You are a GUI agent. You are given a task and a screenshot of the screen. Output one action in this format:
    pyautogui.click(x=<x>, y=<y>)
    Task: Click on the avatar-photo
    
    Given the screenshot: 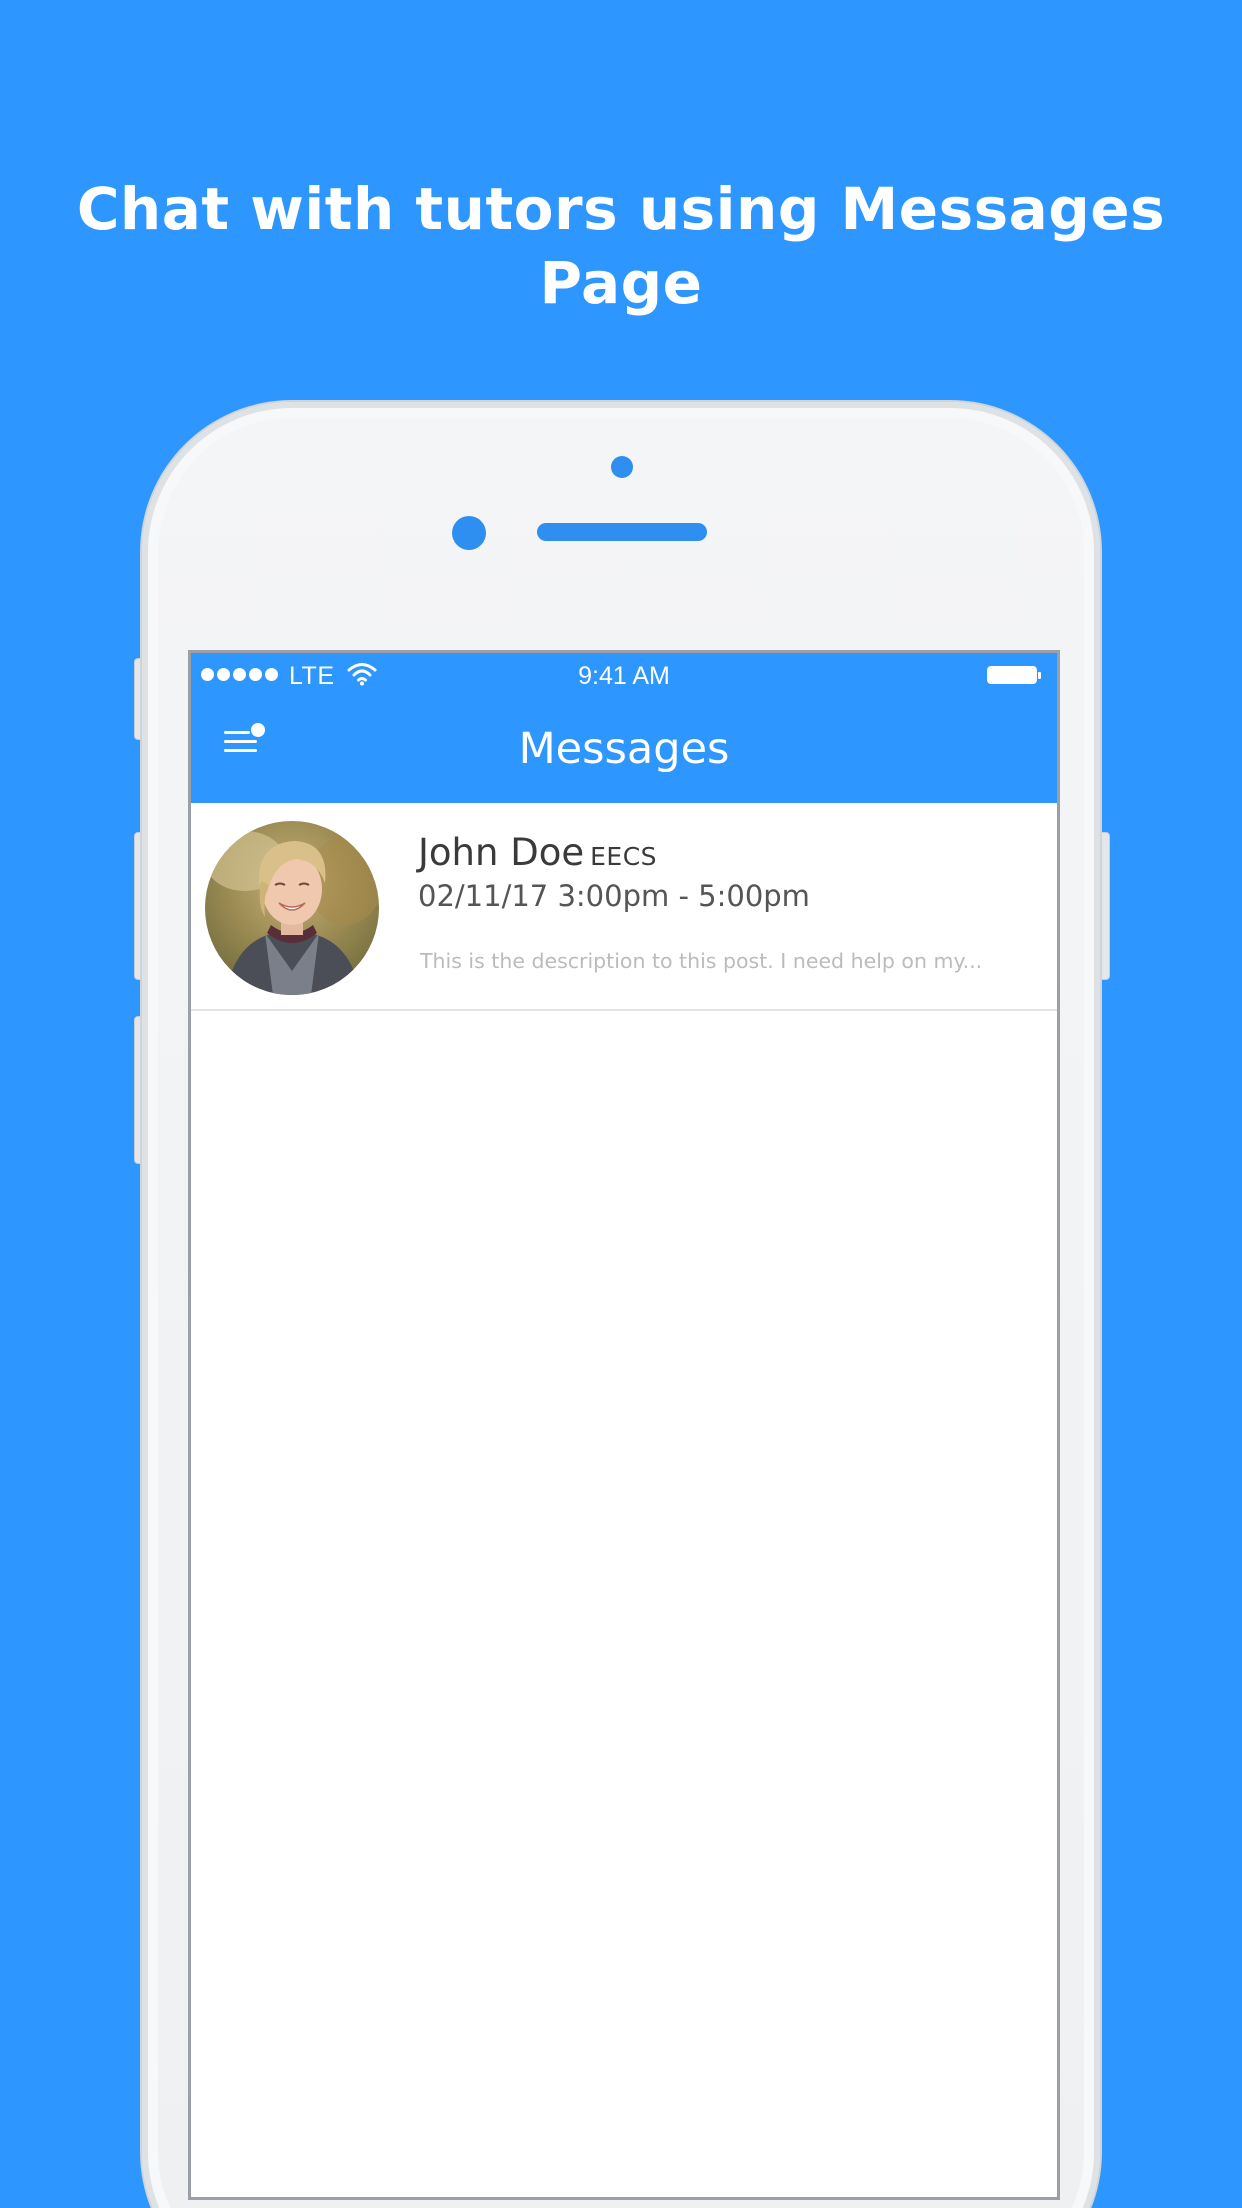 What is the action you would take?
    pyautogui.click(x=292, y=908)
    